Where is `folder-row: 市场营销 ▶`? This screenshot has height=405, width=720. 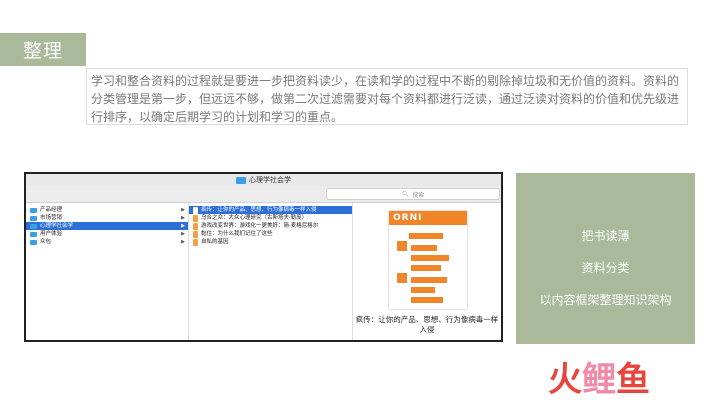
folder-row: 市场营销 ▶ is located at coordinates (107, 218).